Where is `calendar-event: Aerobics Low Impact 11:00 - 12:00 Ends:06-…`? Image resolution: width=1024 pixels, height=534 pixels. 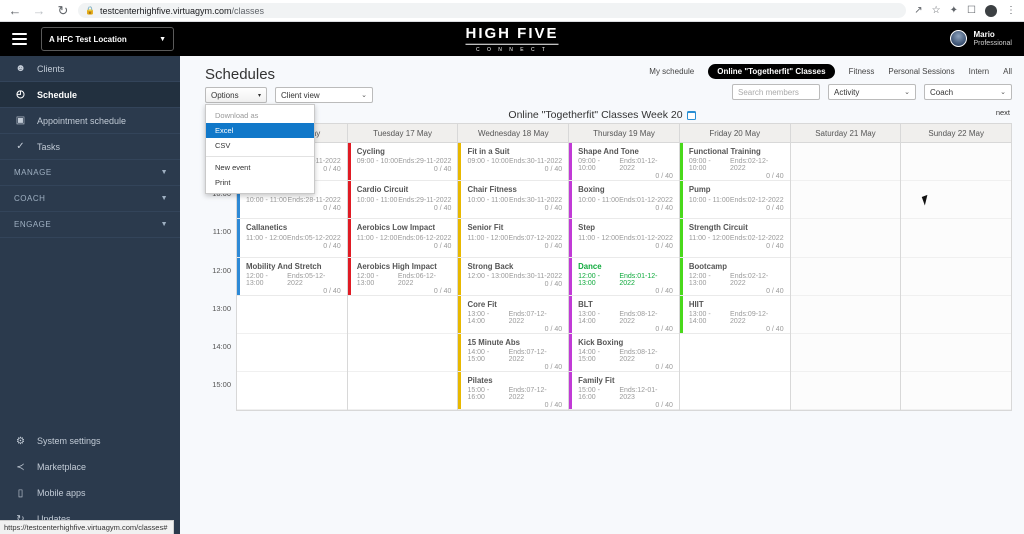
calendar-event: Aerobics Low Impact 11:00 - 12:00 Ends:06-… is located at coordinates (402, 238).